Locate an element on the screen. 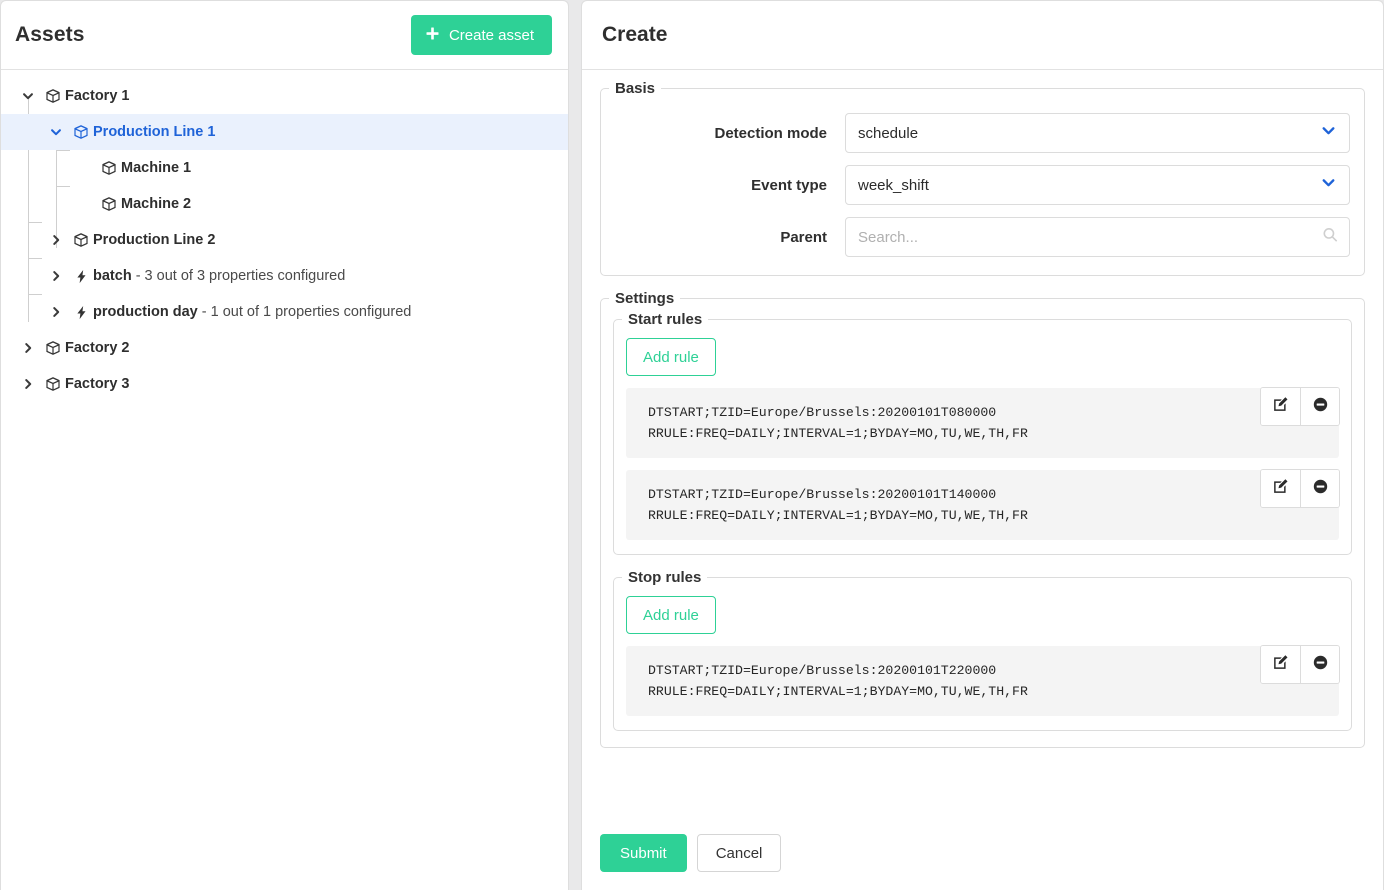 The height and width of the screenshot is (890, 1384). tree-item: batch - 3 out of 3 properties configured is located at coordinates (284, 276).